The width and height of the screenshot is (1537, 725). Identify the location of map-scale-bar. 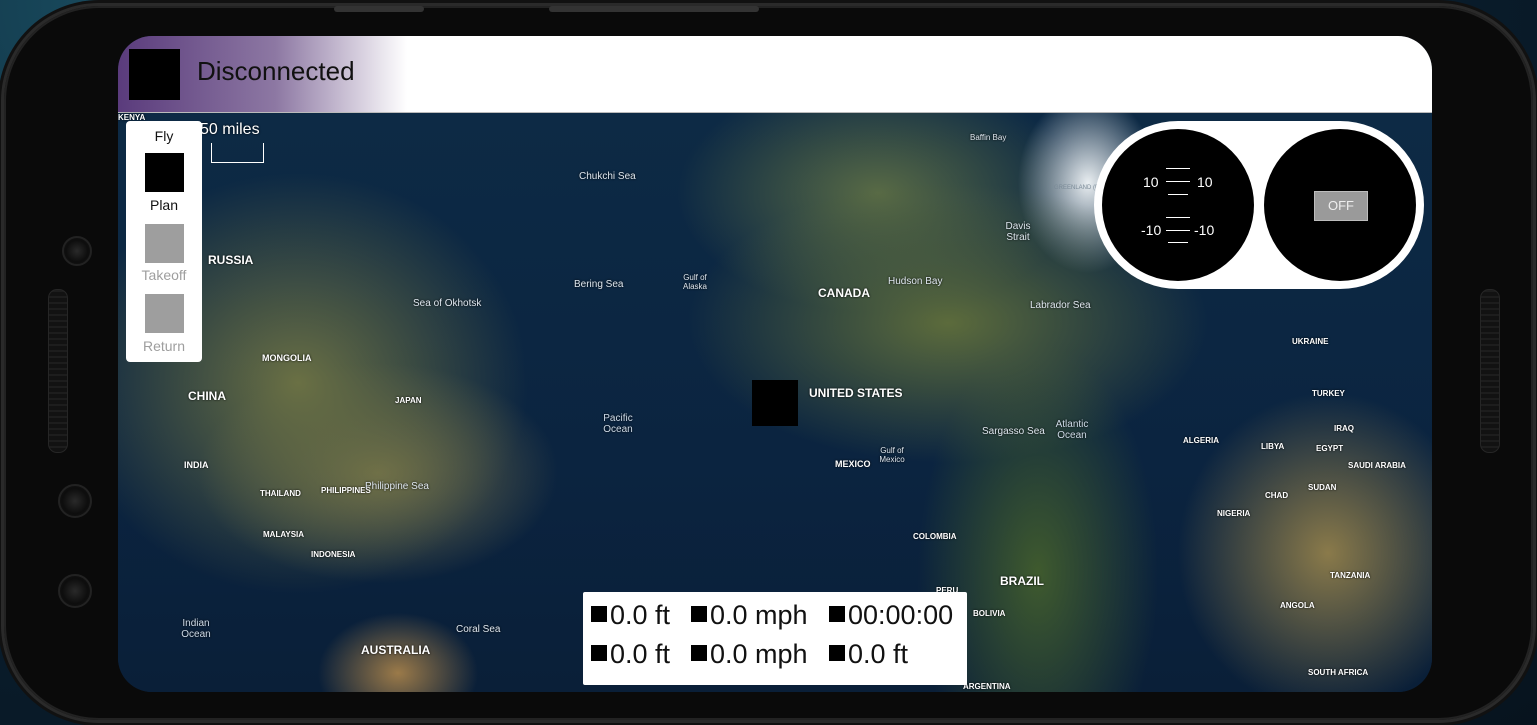
(237, 153).